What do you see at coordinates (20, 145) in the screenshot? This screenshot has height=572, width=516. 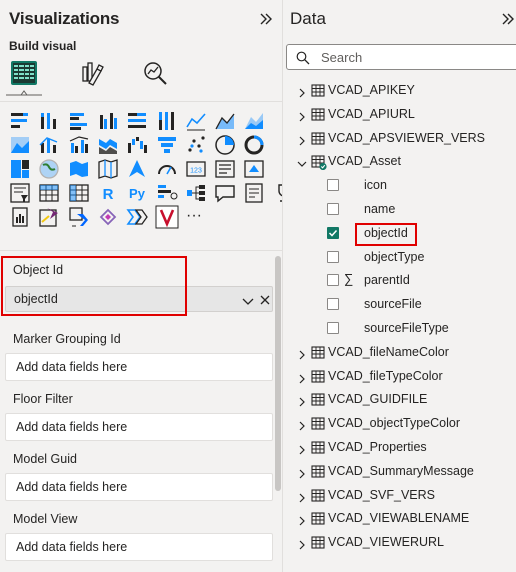 I see `100-stacked-area-chart-icon` at bounding box center [20, 145].